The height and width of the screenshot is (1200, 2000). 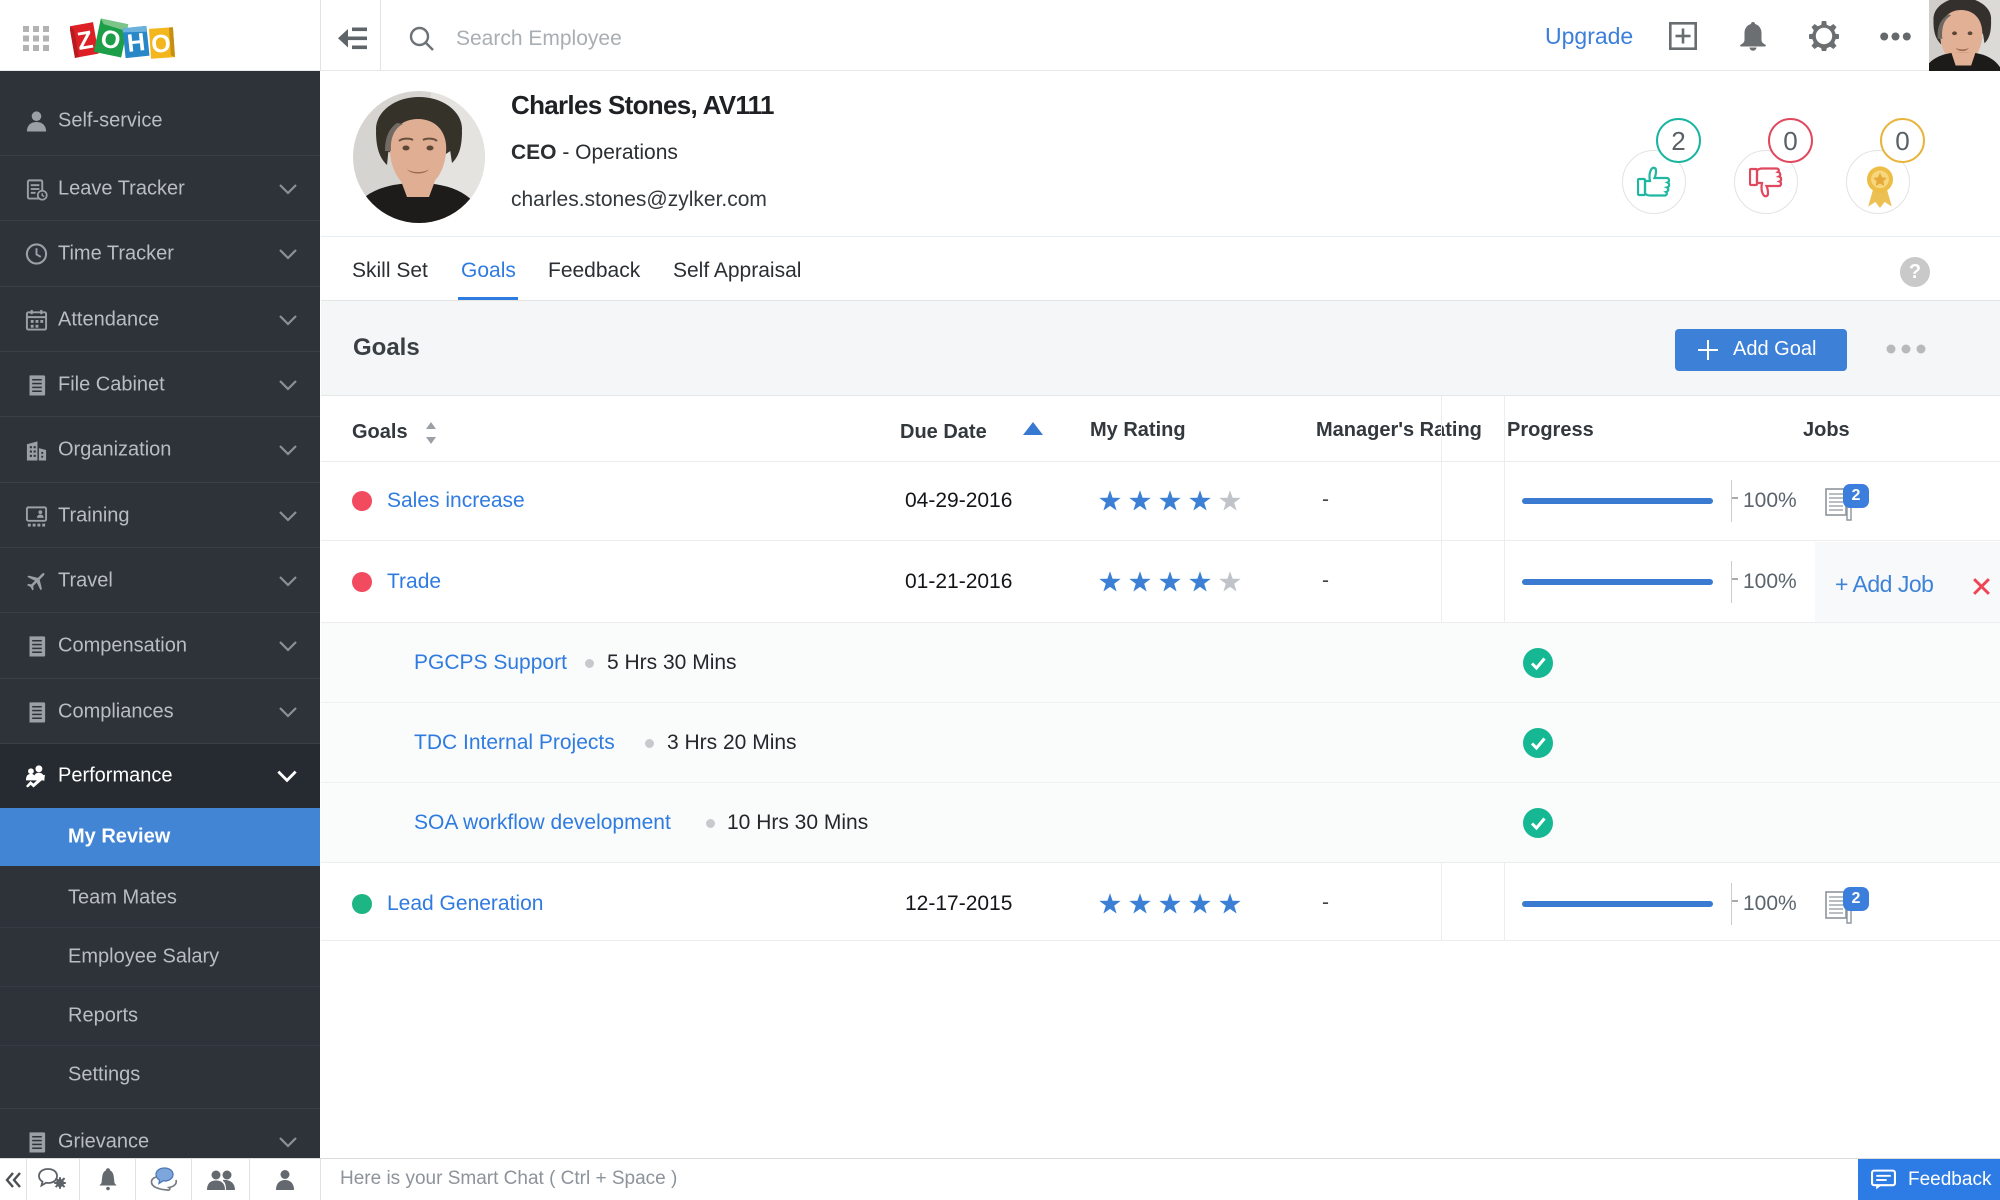 I want to click on svg-text: H, so click(x=136, y=43).